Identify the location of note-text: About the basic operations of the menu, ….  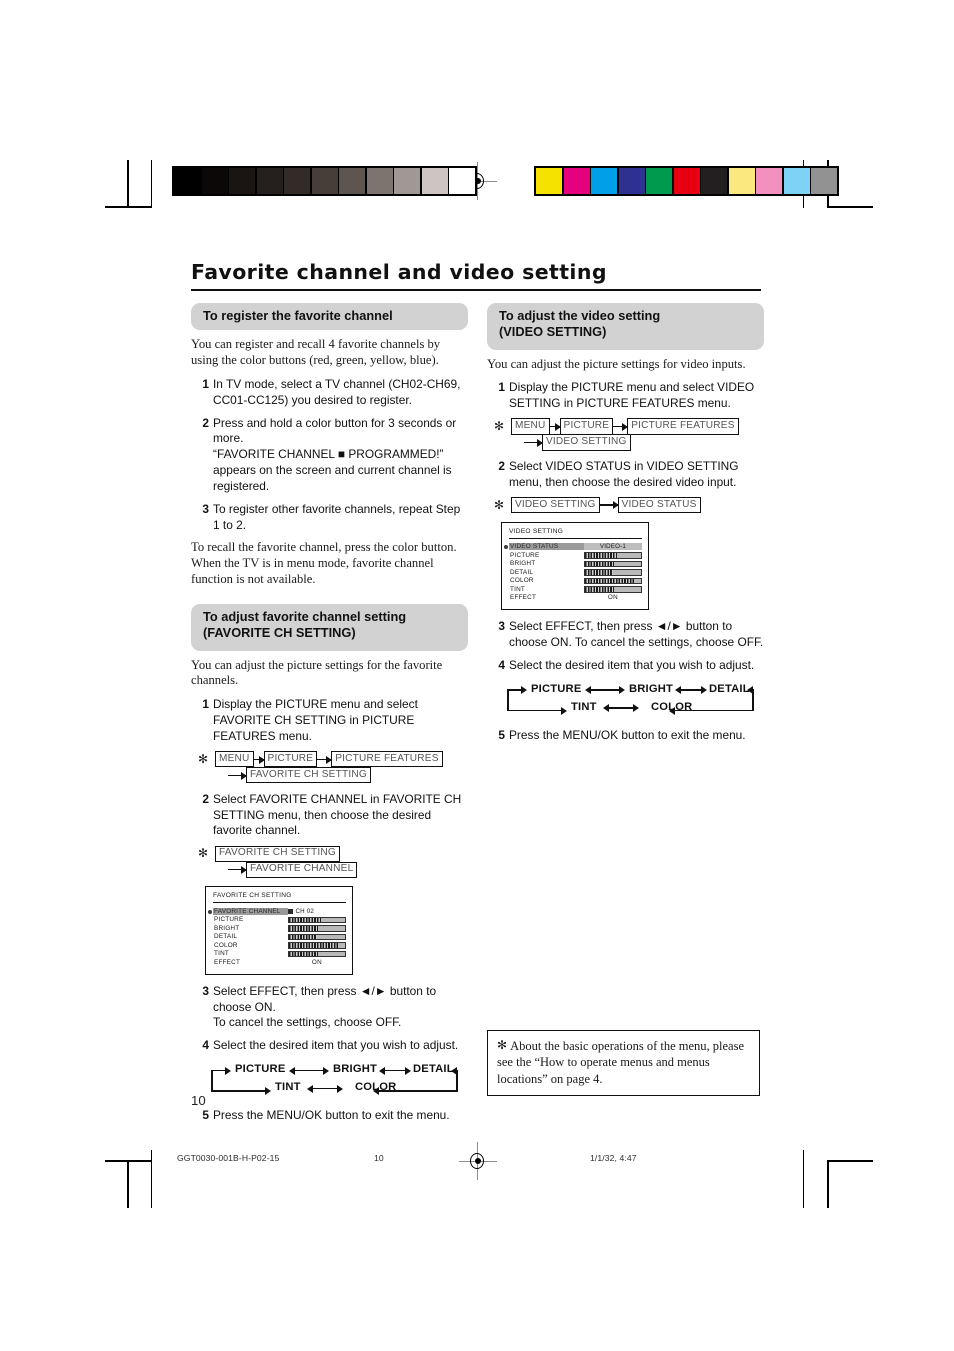
(621, 1062).